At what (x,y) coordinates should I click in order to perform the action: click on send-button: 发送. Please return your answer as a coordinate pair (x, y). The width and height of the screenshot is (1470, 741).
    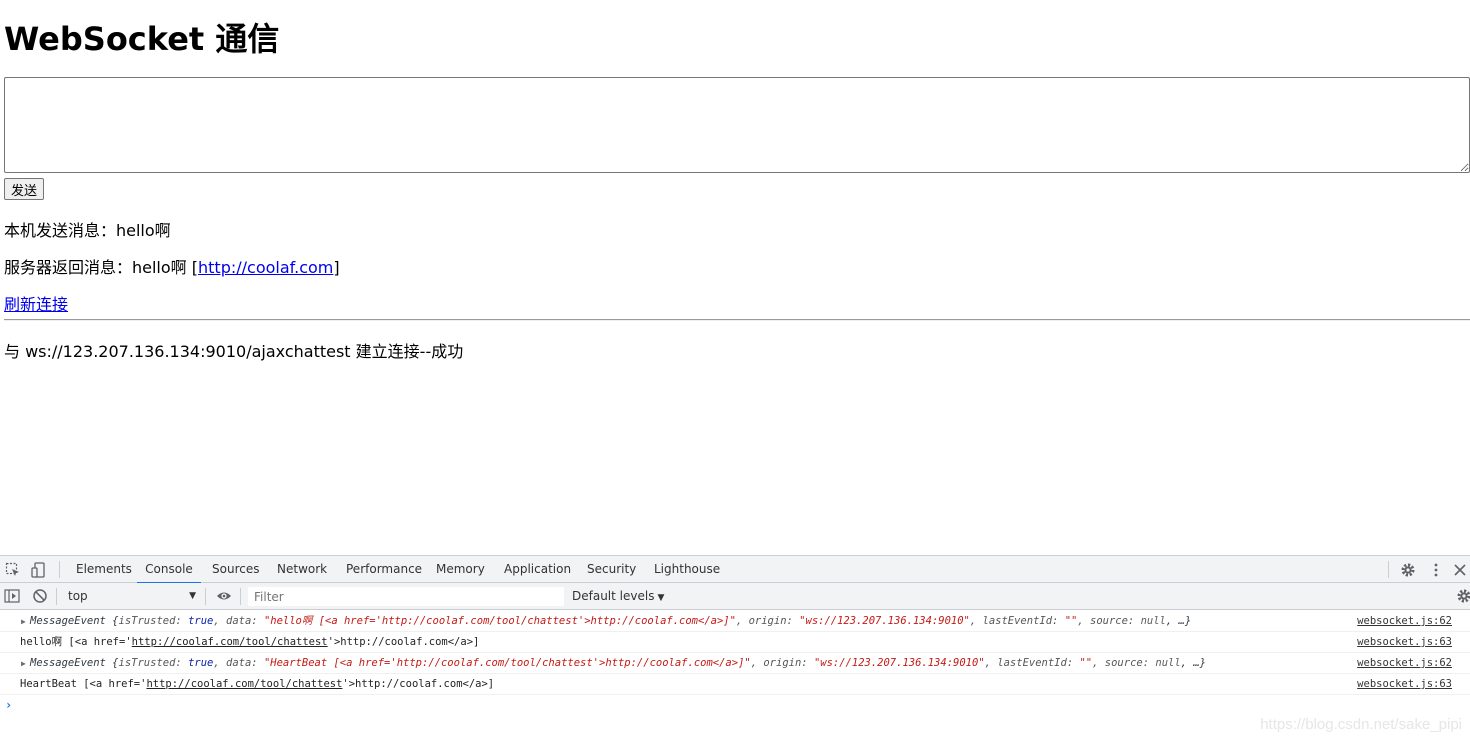
    Looking at the image, I should click on (24, 189).